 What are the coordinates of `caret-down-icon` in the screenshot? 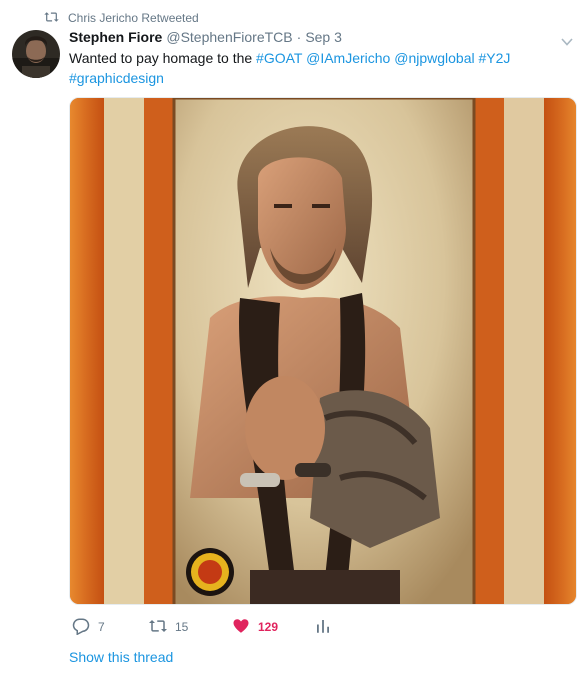 It's located at (567, 39).